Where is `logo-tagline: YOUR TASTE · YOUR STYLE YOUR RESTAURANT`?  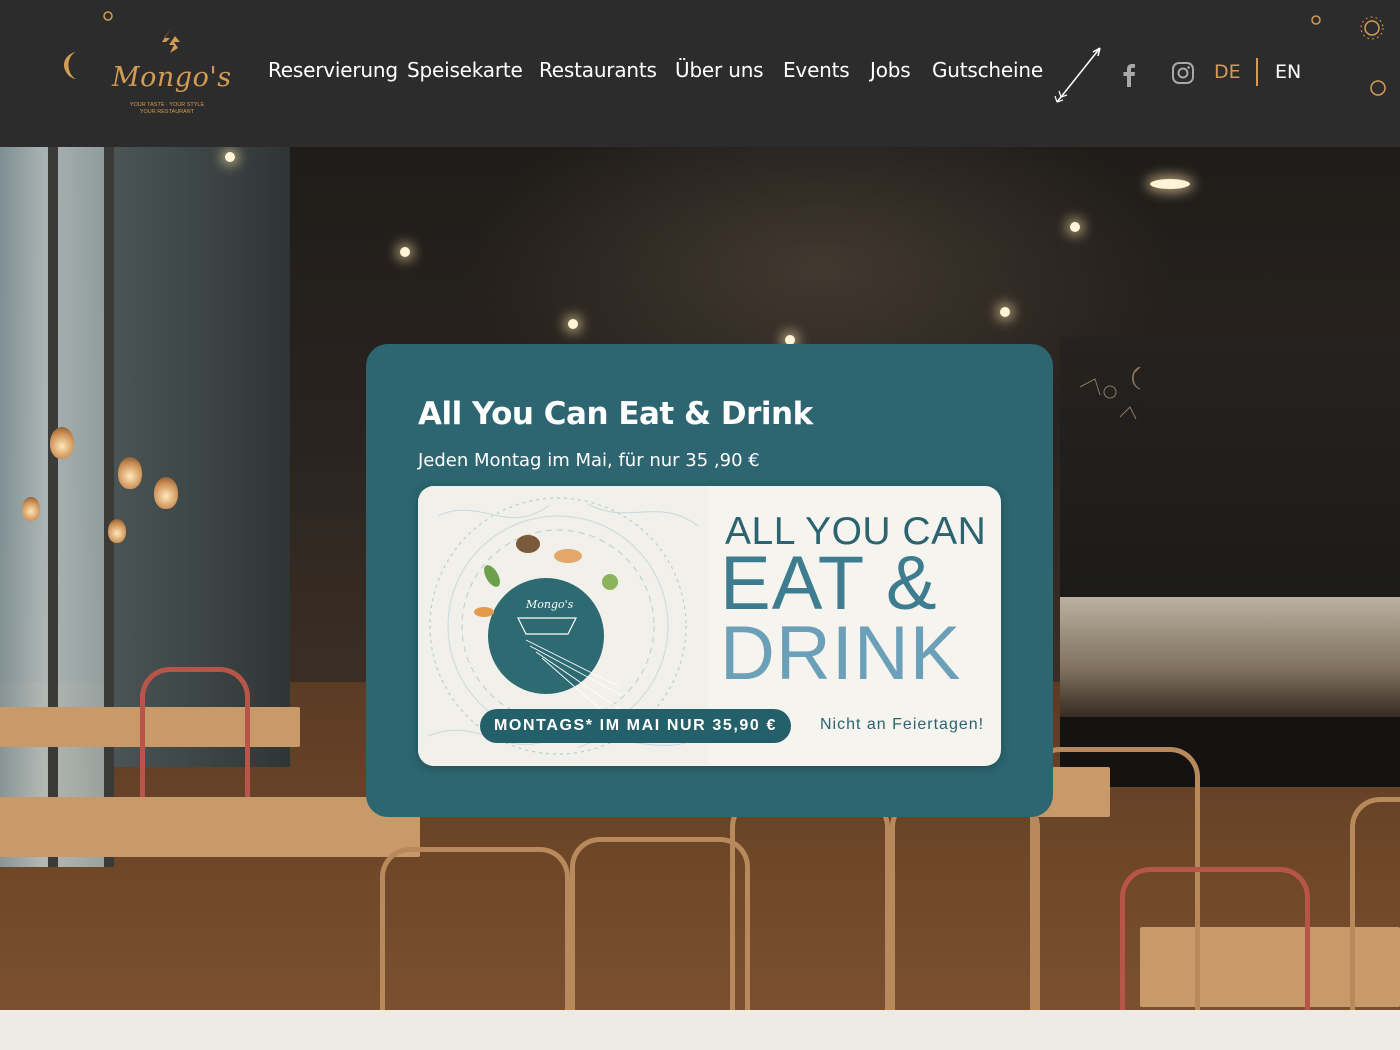 logo-tagline: YOUR TASTE · YOUR STYLE YOUR RESTAURANT is located at coordinates (167, 108).